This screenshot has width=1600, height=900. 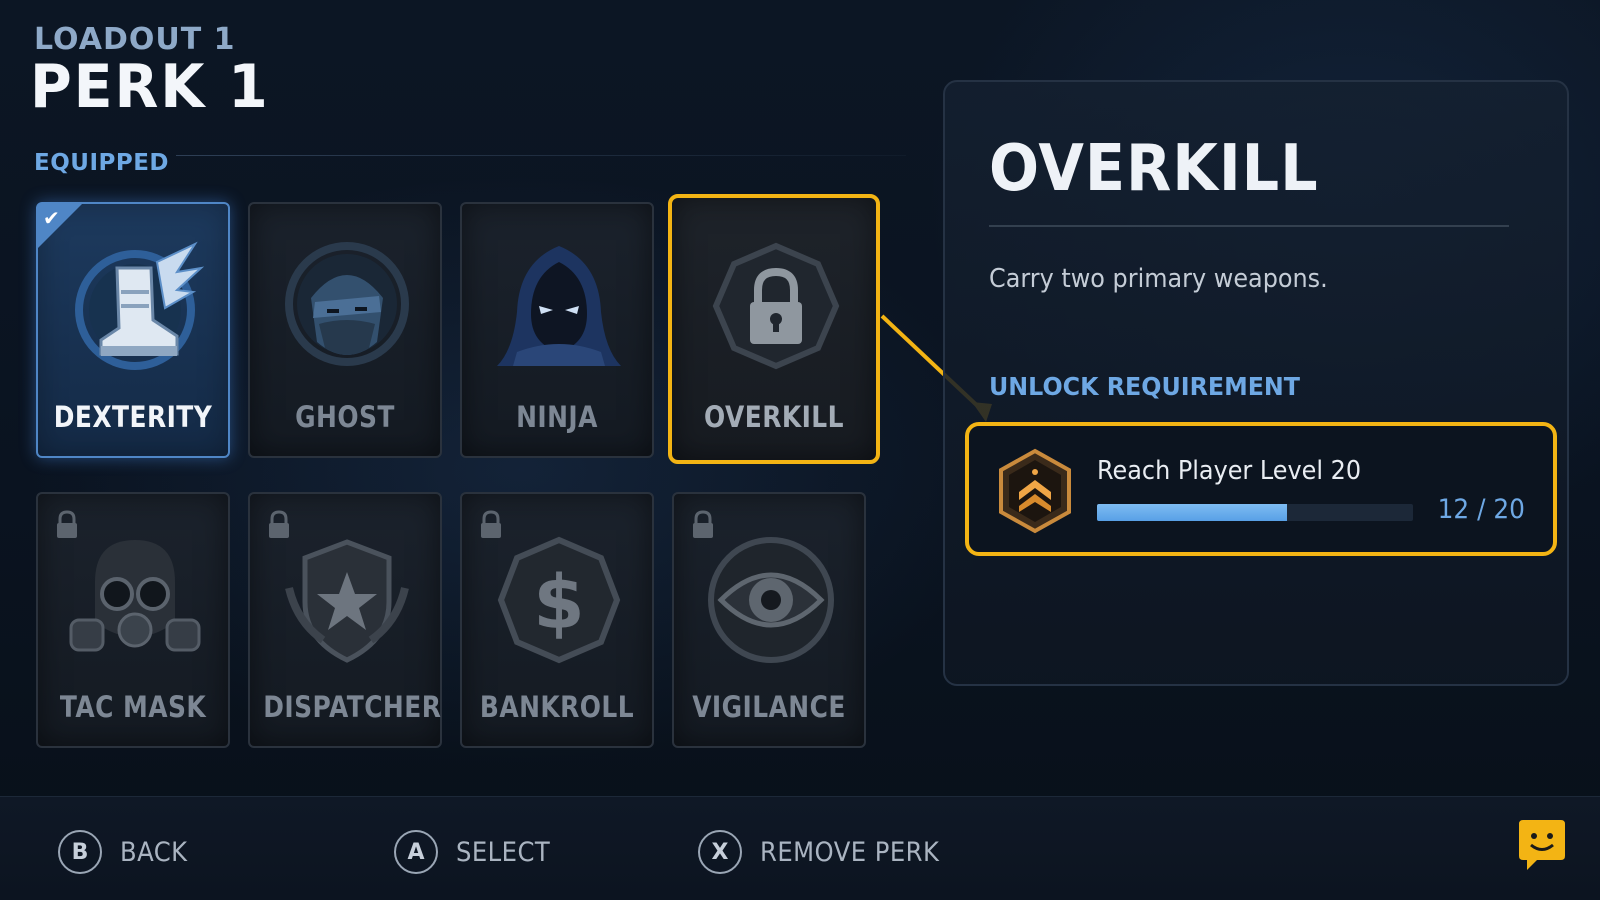 What do you see at coordinates (1035, 491) in the screenshot?
I see `rank-chevron-badge-icon` at bounding box center [1035, 491].